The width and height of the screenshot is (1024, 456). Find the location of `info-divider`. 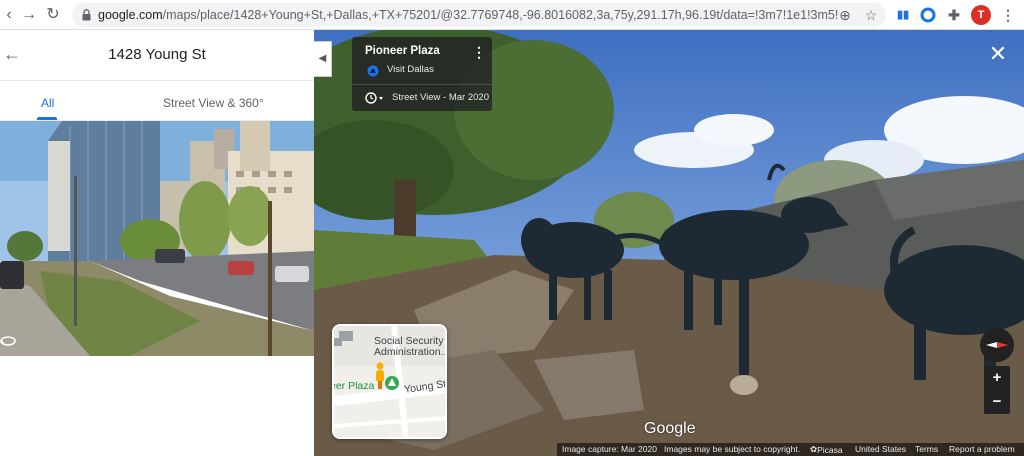

info-divider is located at coordinates (422, 84).